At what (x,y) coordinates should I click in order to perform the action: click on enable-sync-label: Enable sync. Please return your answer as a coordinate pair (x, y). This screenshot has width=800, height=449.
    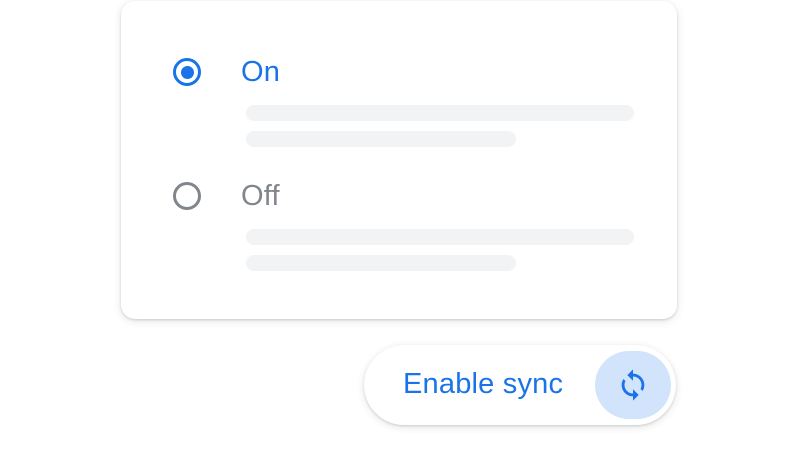
    Looking at the image, I should click on (483, 384).